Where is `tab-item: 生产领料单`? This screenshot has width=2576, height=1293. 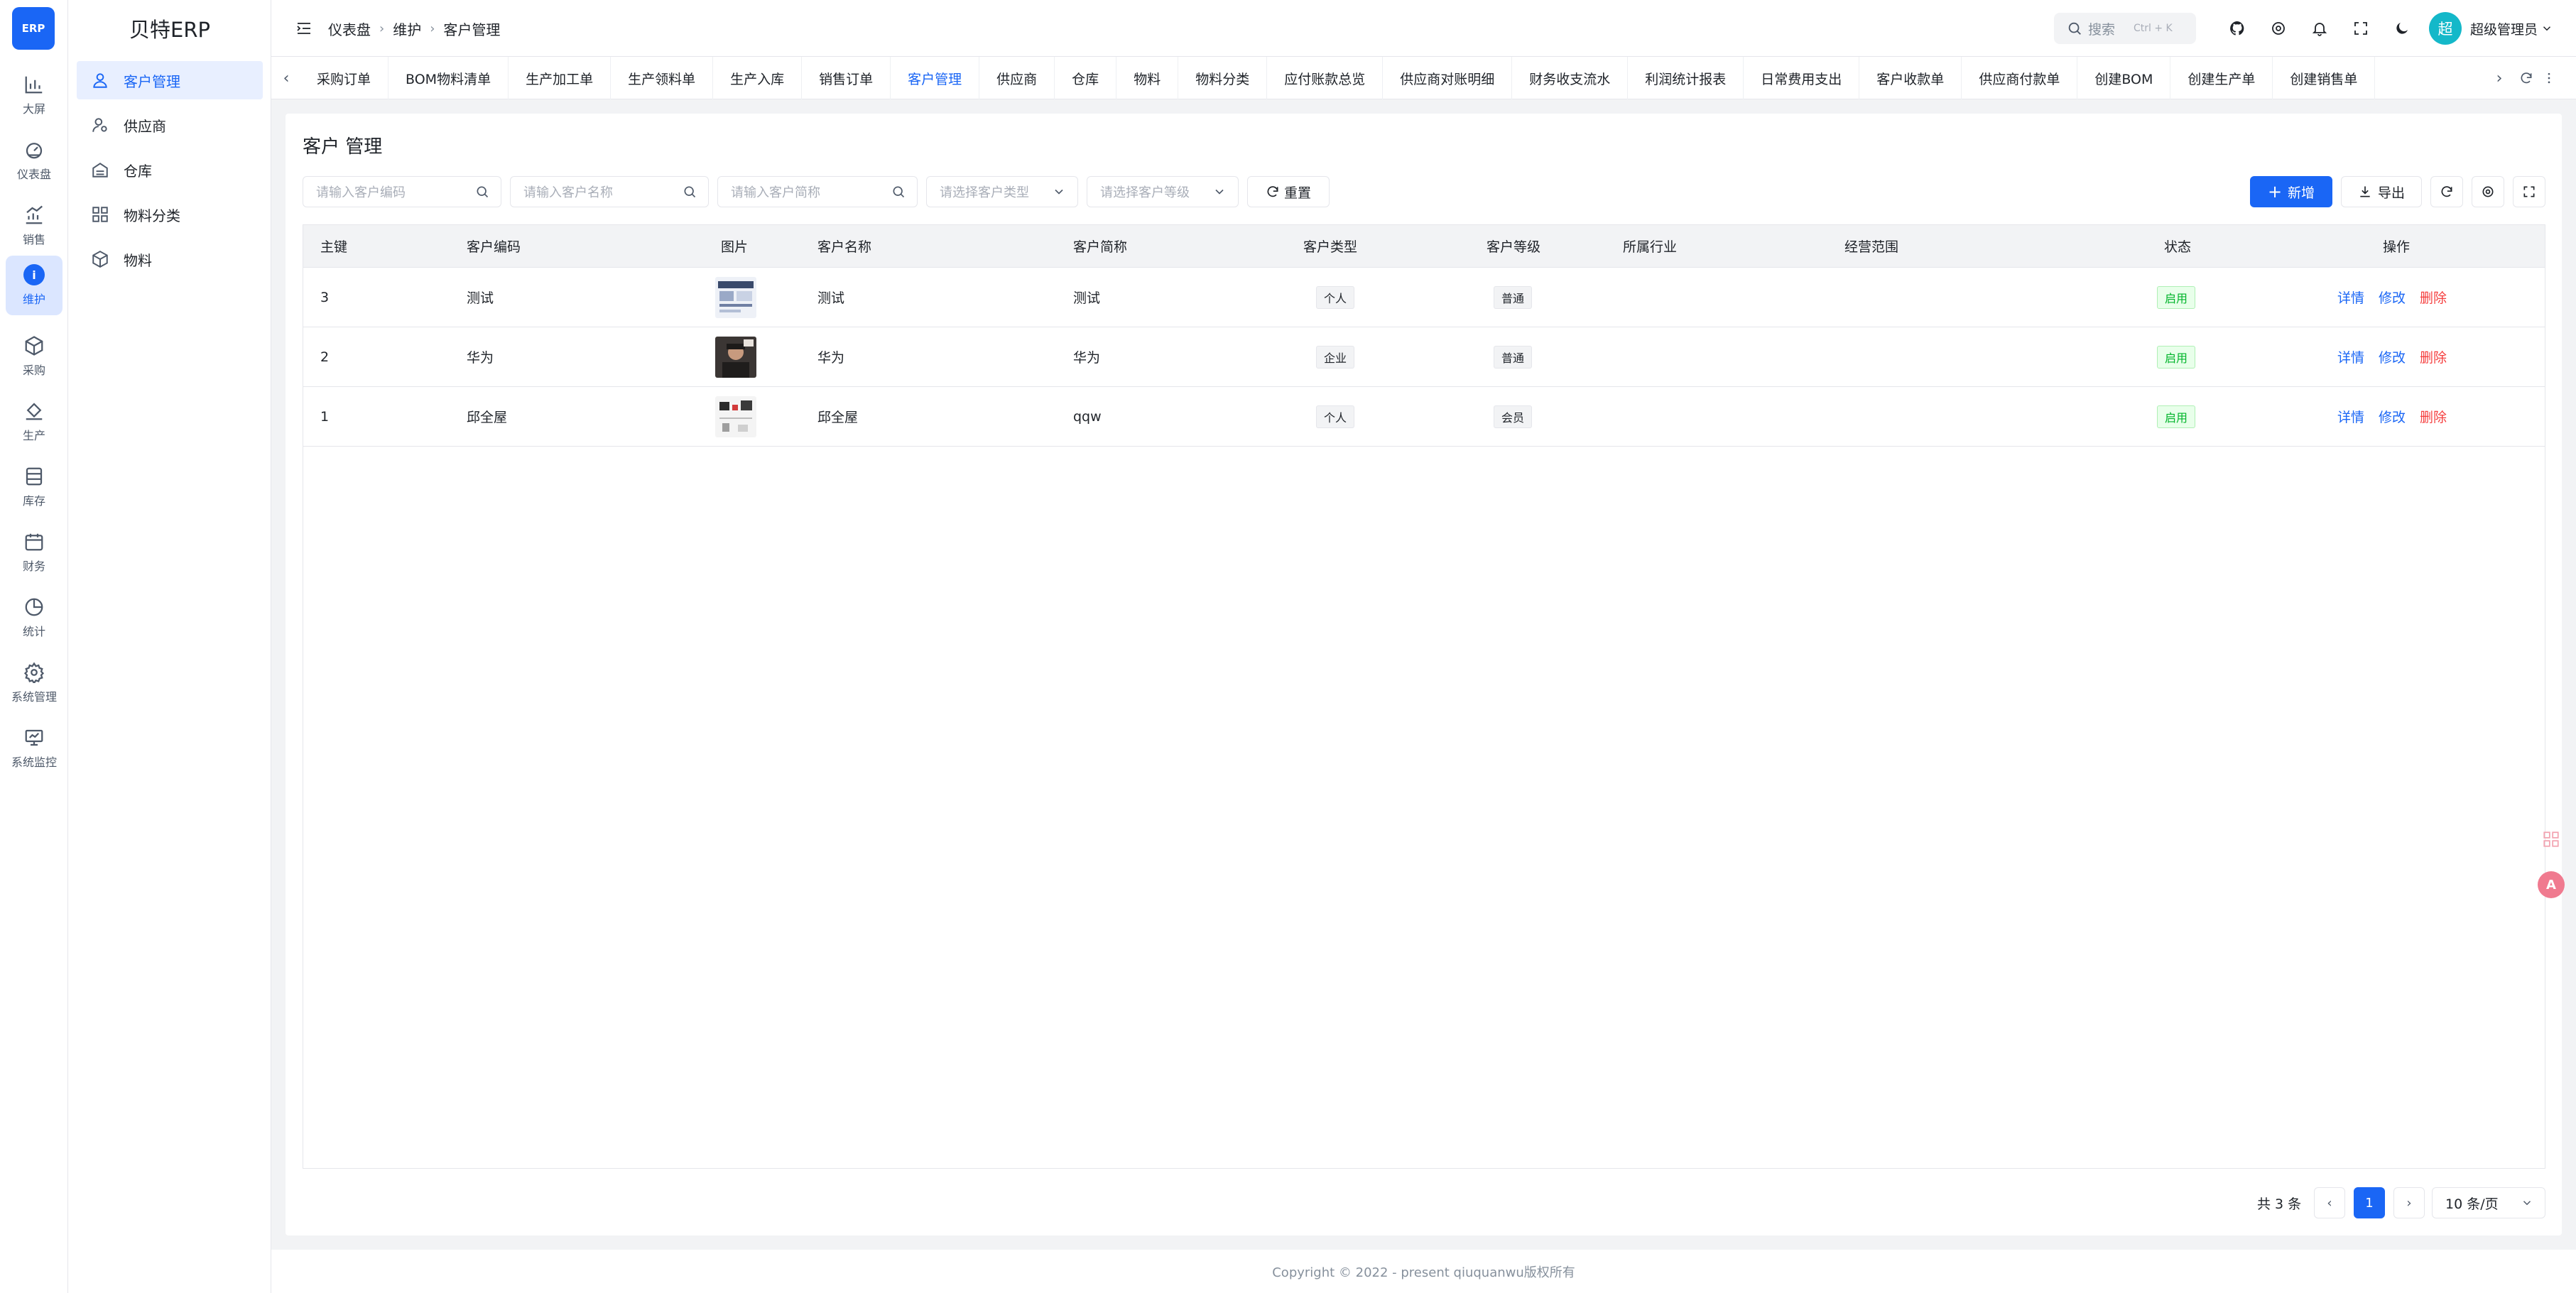
tab-item: 生产领料单 is located at coordinates (662, 78).